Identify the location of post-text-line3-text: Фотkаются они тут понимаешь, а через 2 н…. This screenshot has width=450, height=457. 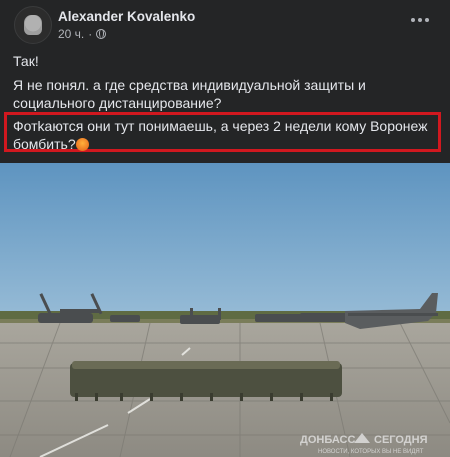
(220, 135).